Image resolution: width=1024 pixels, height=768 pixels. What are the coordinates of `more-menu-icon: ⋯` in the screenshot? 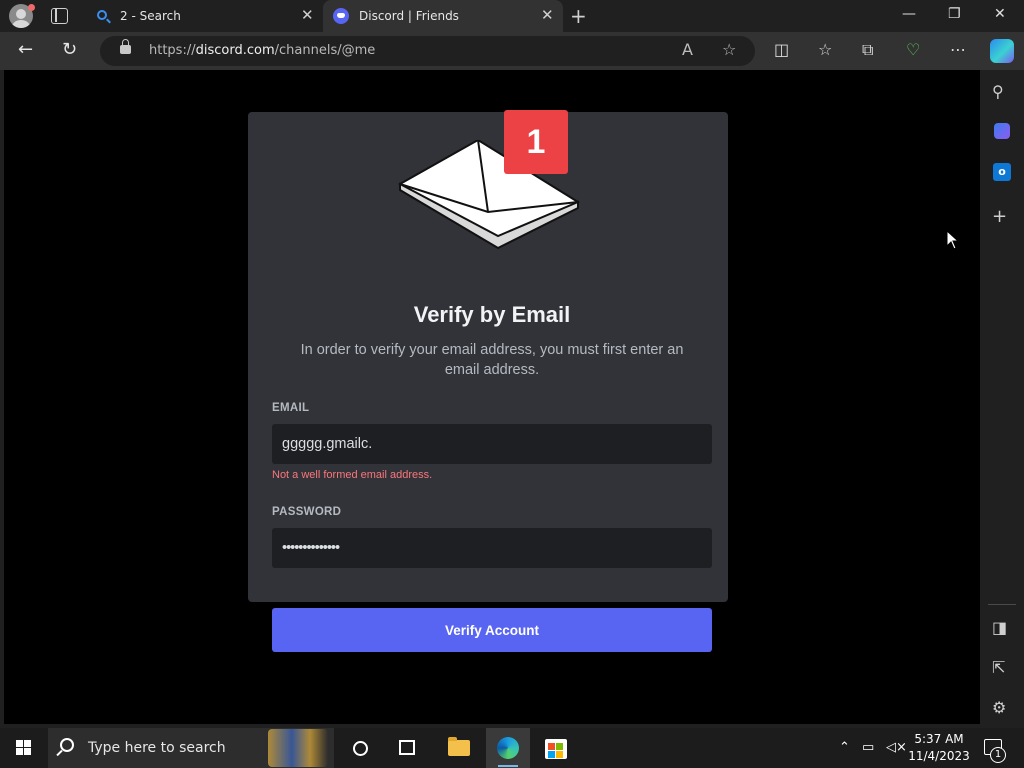 It's located at (958, 49).